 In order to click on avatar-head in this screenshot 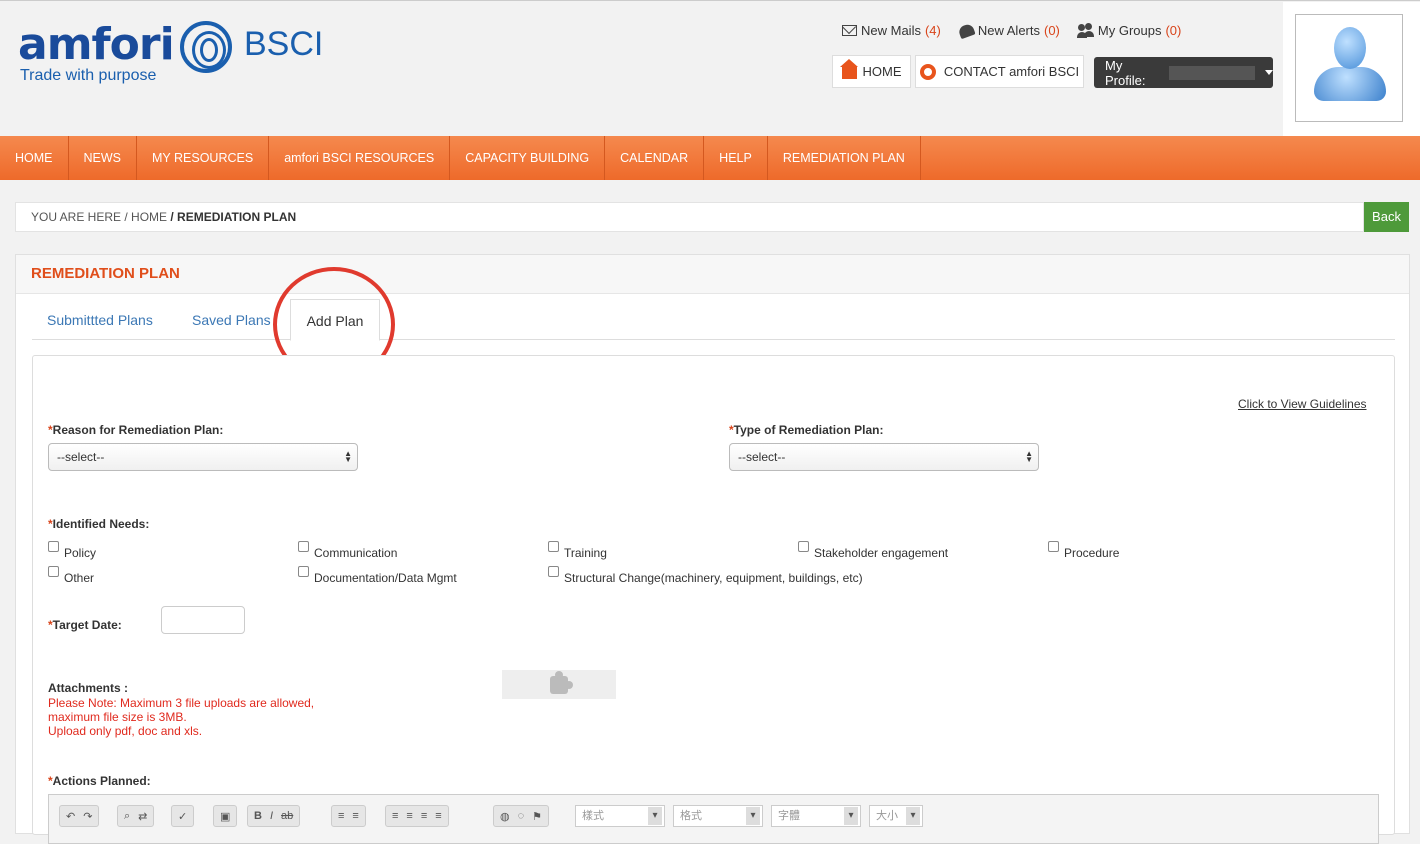, I will do `click(1350, 48)`.